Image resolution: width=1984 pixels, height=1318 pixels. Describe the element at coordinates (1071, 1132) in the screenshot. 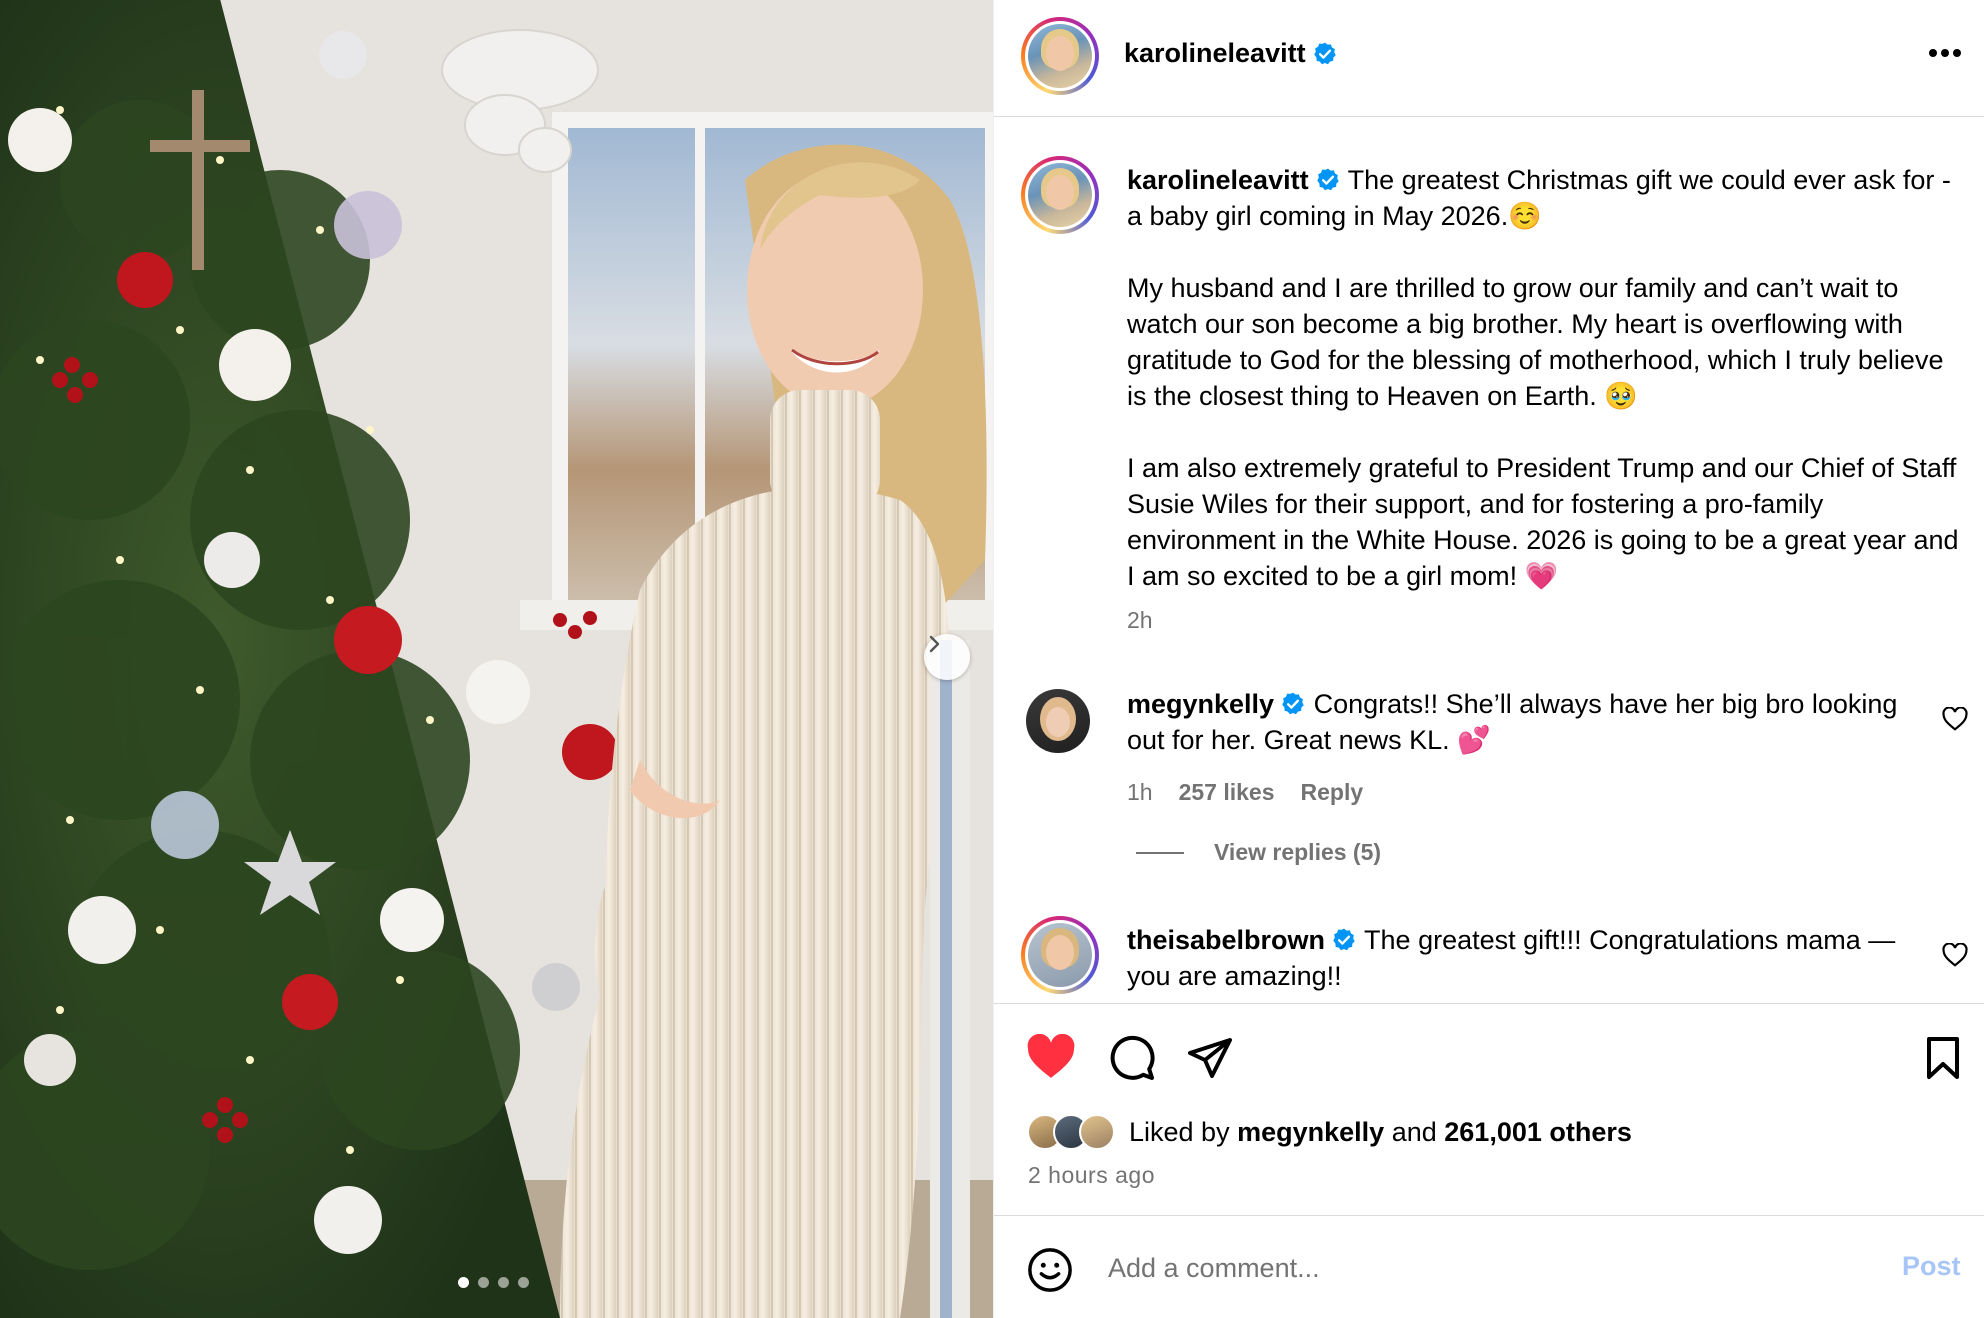

I see `liker-avatars` at that location.